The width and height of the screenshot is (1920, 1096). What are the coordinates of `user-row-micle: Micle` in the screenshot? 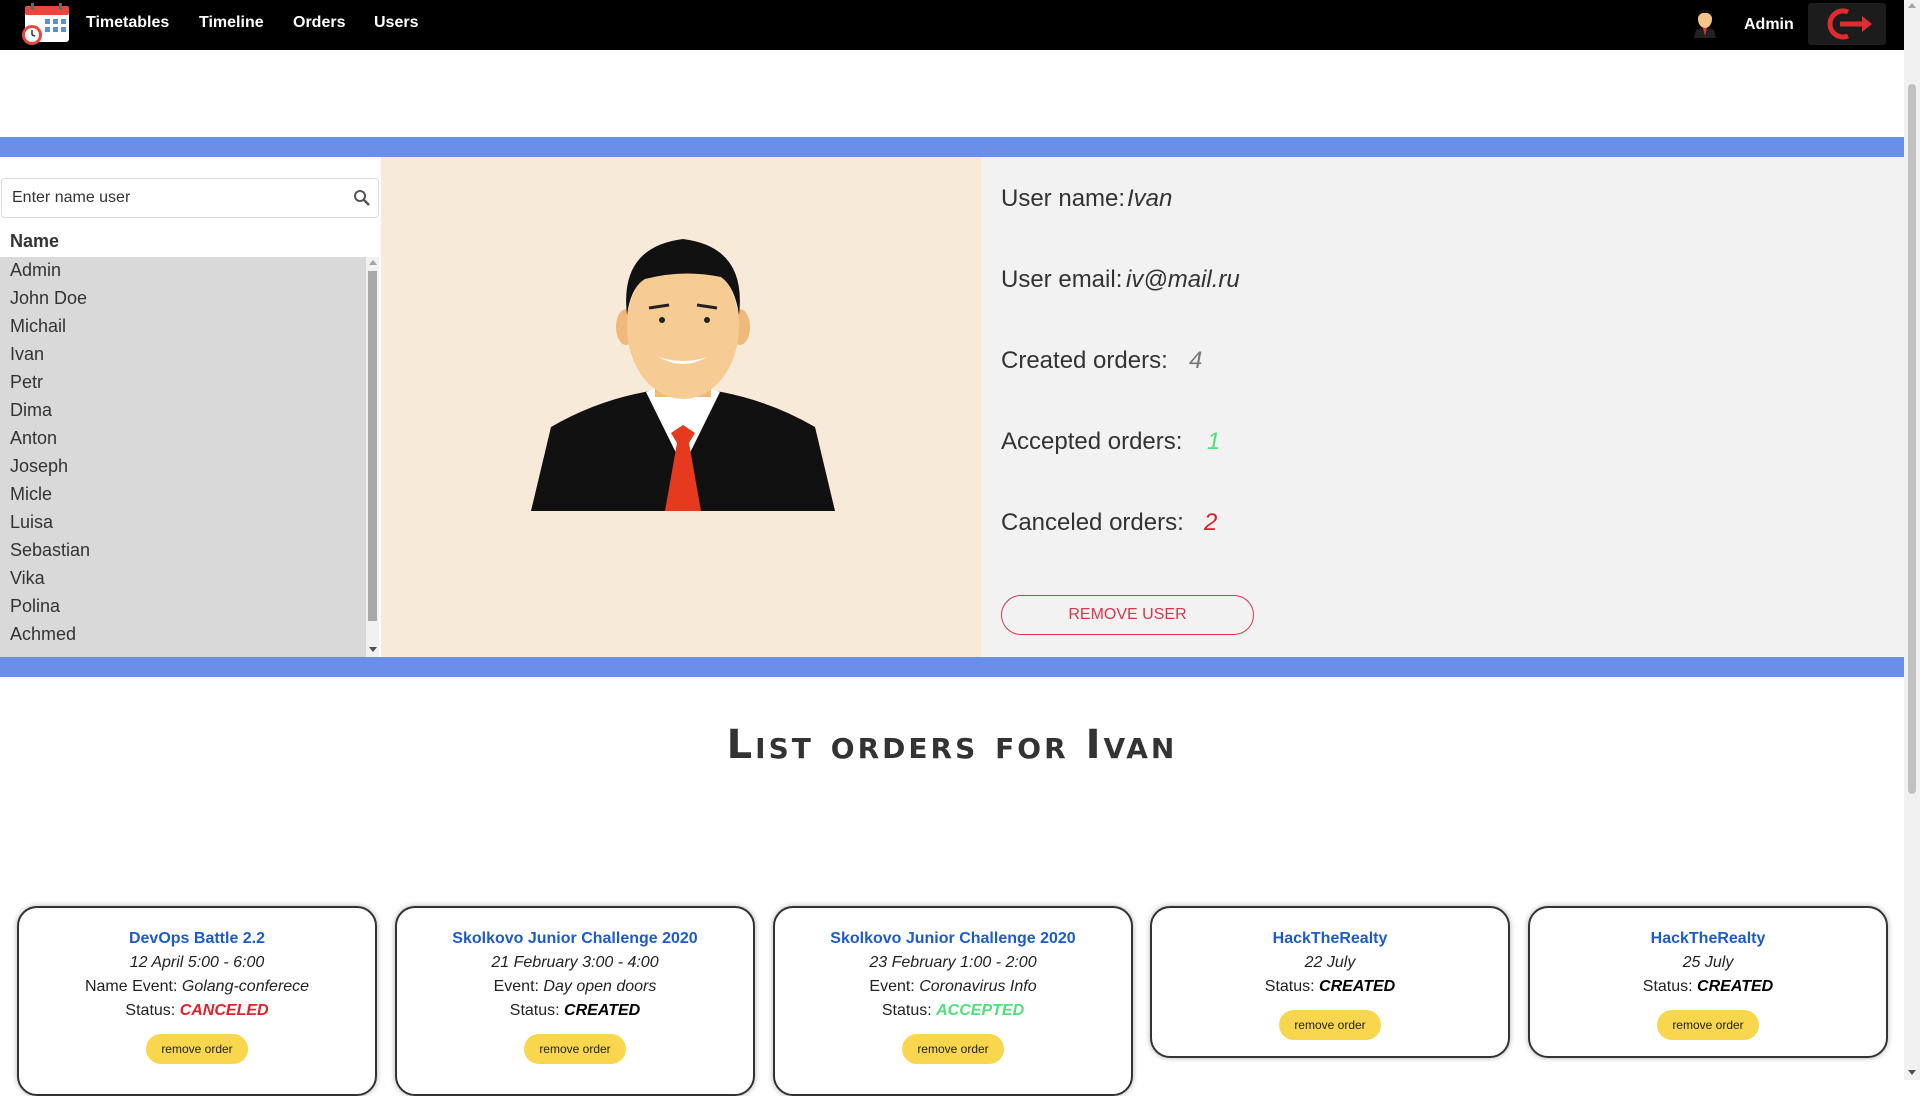 It's located at (31, 494).